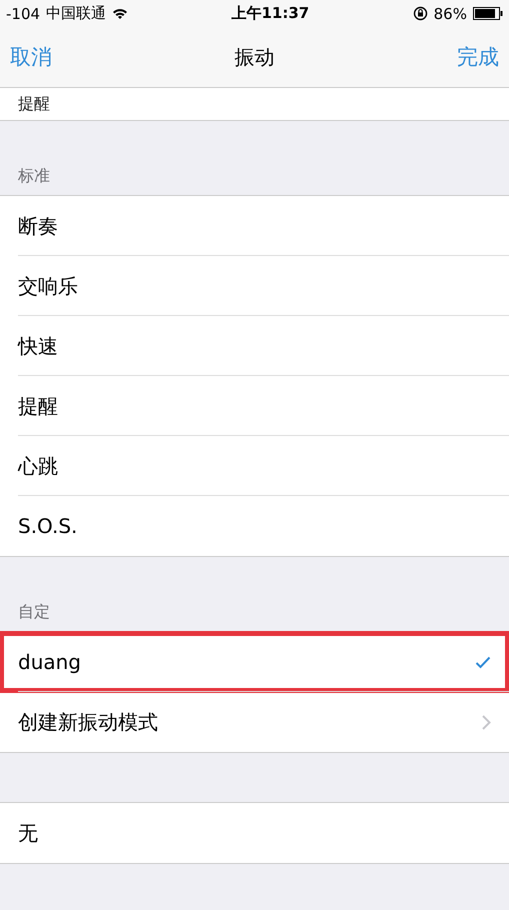  What do you see at coordinates (23, 13) in the screenshot?
I see `signal-strength: -104` at bounding box center [23, 13].